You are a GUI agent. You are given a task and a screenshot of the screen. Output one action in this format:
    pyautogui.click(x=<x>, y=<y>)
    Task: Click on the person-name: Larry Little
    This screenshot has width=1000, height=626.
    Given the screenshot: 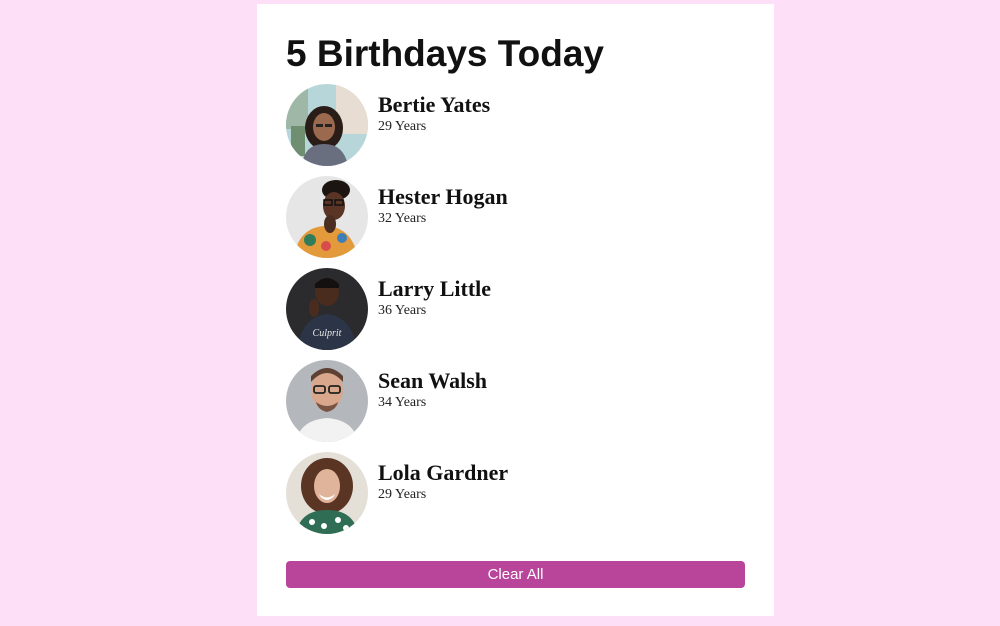 What is the action you would take?
    pyautogui.click(x=435, y=288)
    